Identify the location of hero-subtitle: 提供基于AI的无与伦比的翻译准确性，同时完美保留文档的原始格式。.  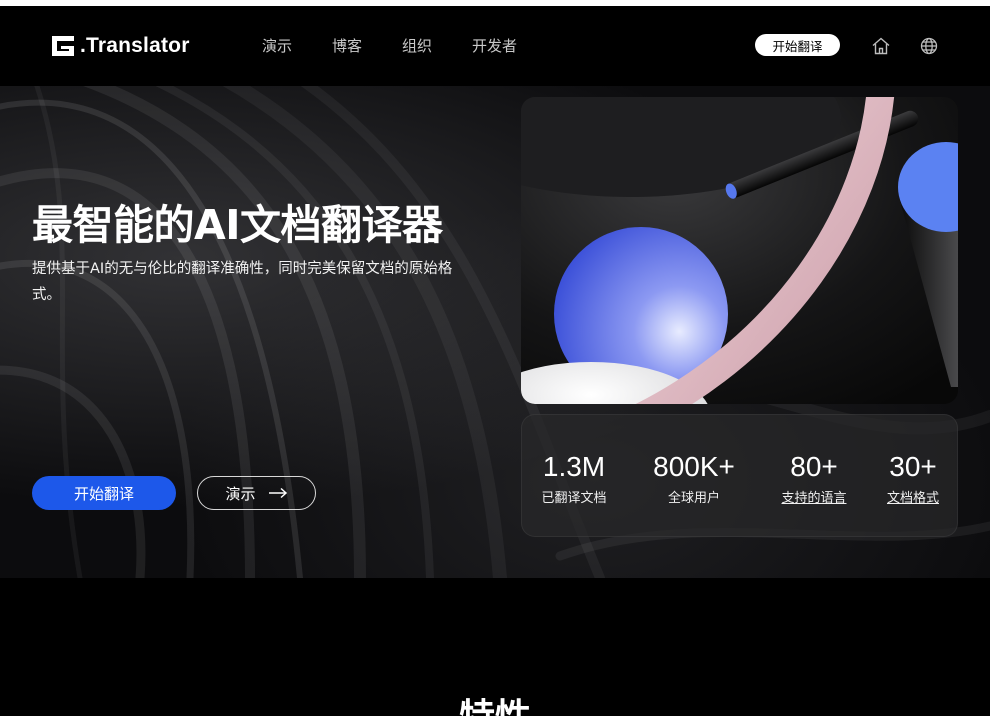
(242, 282).